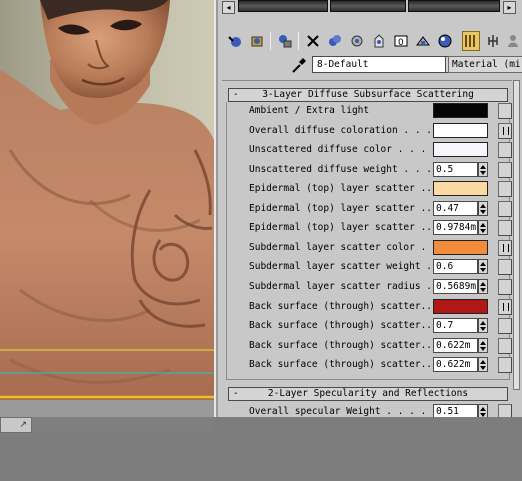  I want to click on put-material-icon, so click(257, 41).